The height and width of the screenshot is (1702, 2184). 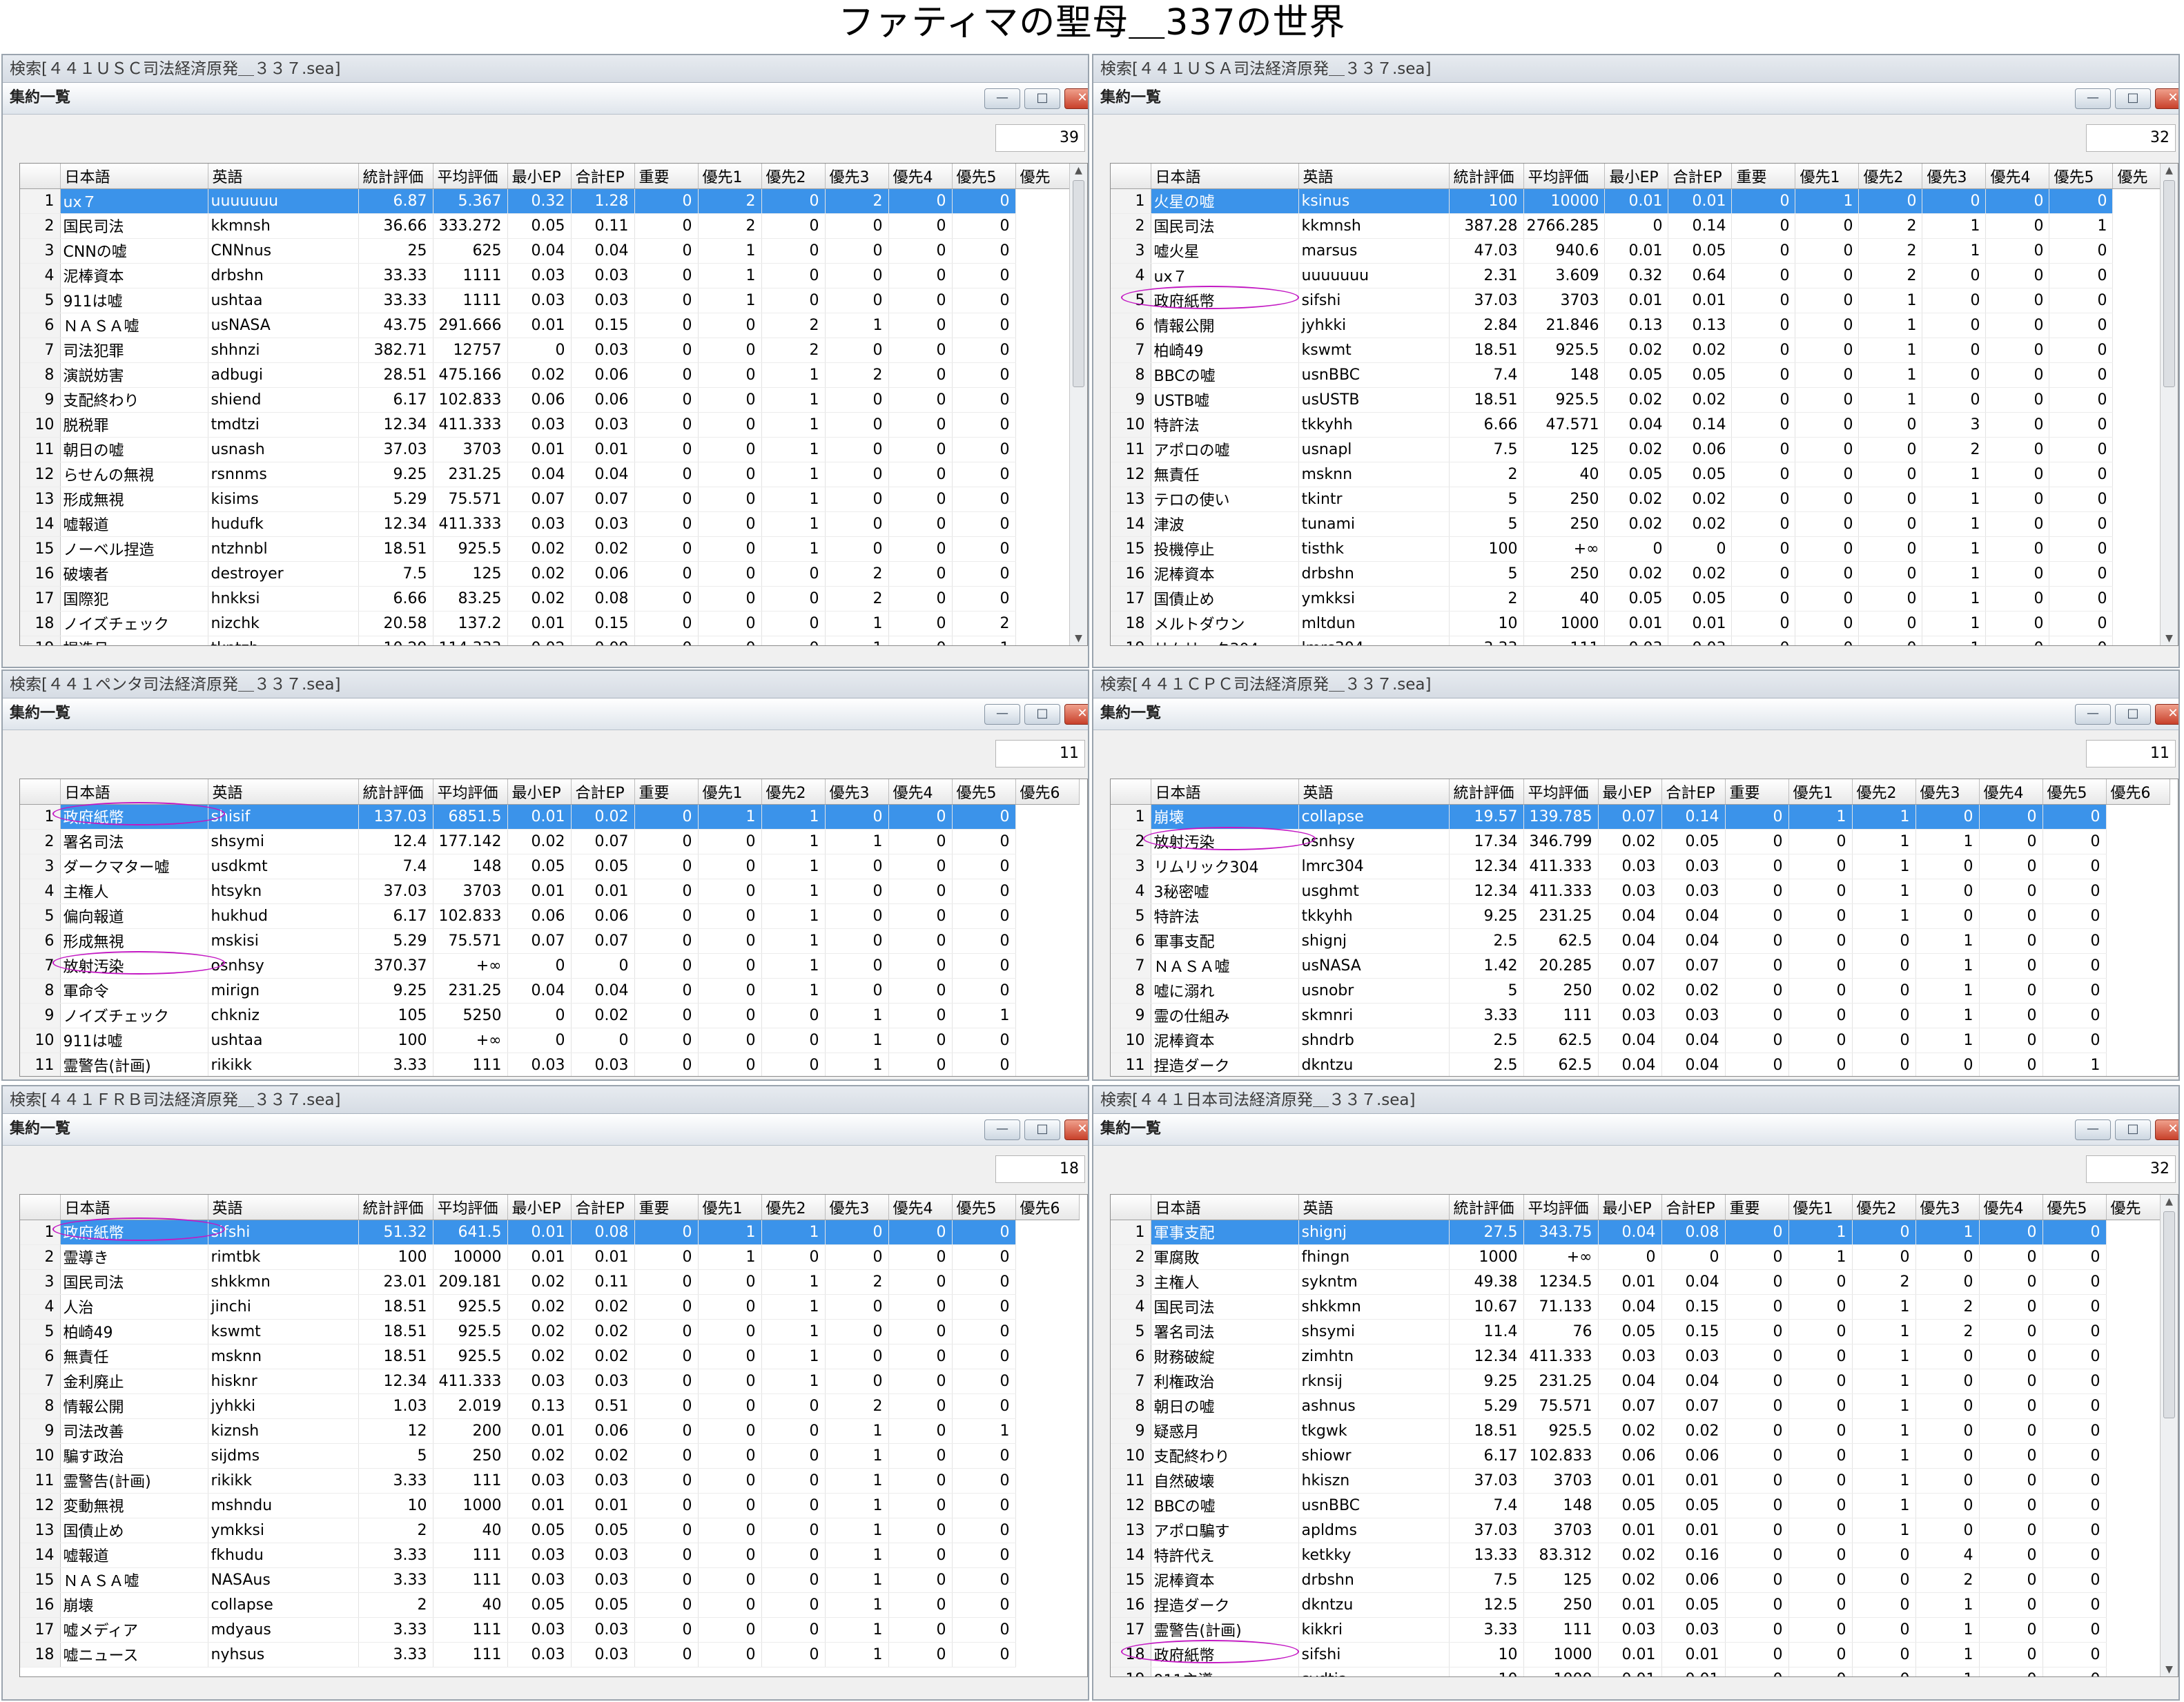 I want to click on cell-value: 0.04, so click(x=1630, y=1307).